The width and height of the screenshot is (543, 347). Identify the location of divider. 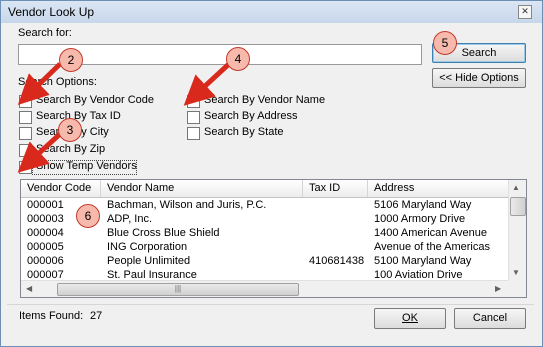
(270, 304).